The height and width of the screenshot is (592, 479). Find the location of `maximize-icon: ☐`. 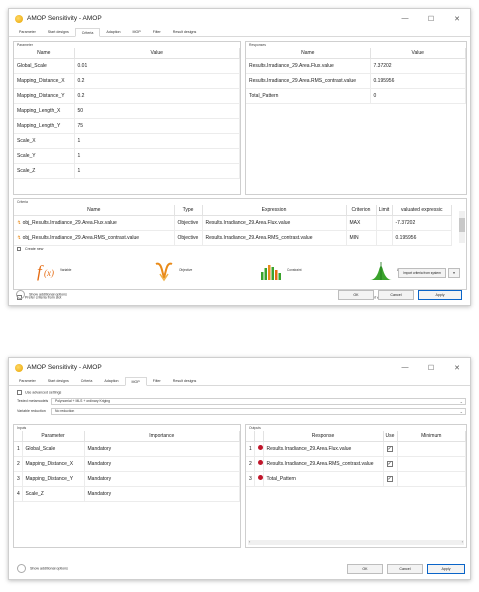

maximize-icon: ☐ is located at coordinates (431, 368).